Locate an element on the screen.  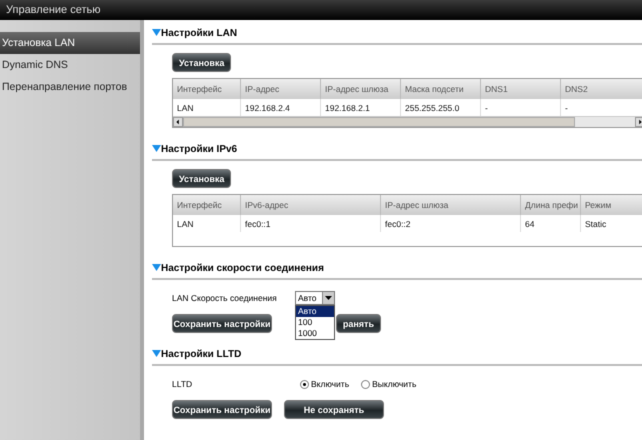
sidebar-item: Установка LAN is located at coordinates (70, 43).